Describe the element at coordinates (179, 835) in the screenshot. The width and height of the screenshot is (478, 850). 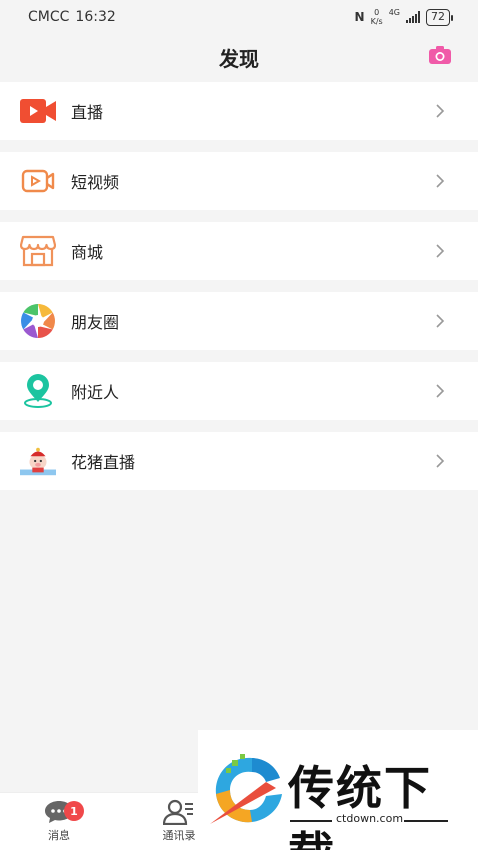
I see `nav-label-contacts: 通讯录` at that location.